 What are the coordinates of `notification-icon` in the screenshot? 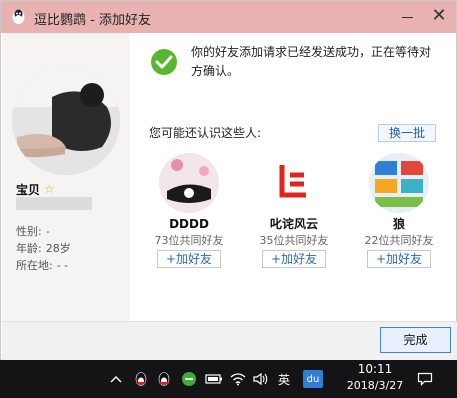 It's located at (425, 379).